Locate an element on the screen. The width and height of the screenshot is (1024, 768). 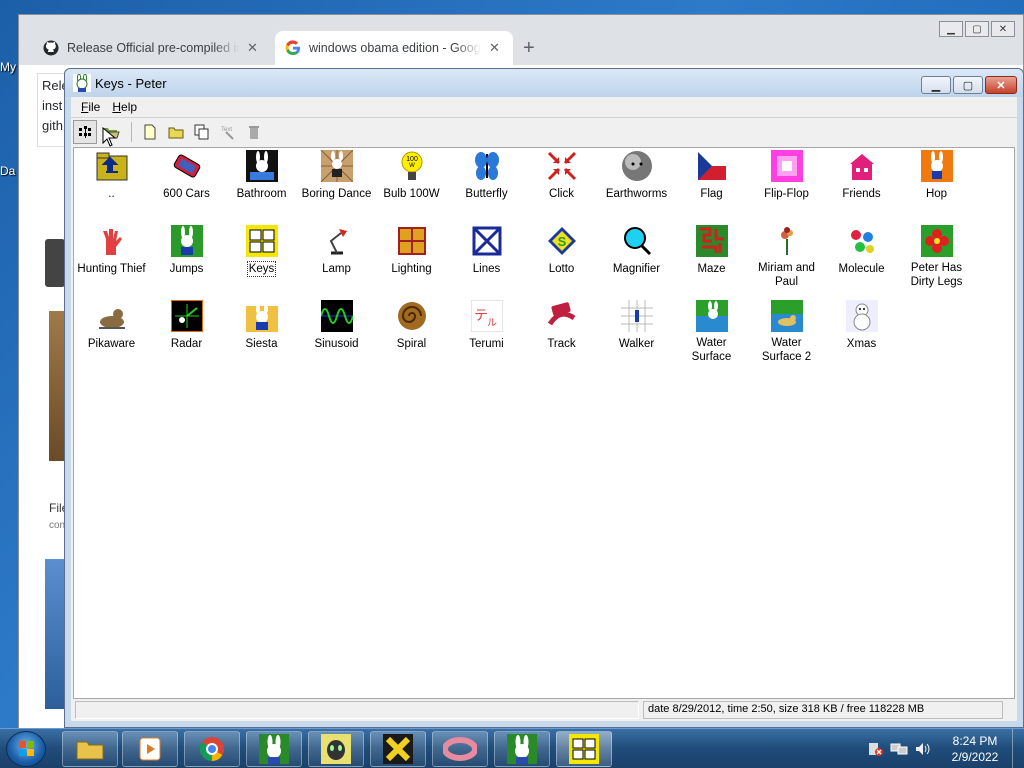
file-item-label: Jumps is located at coordinates (186, 269).